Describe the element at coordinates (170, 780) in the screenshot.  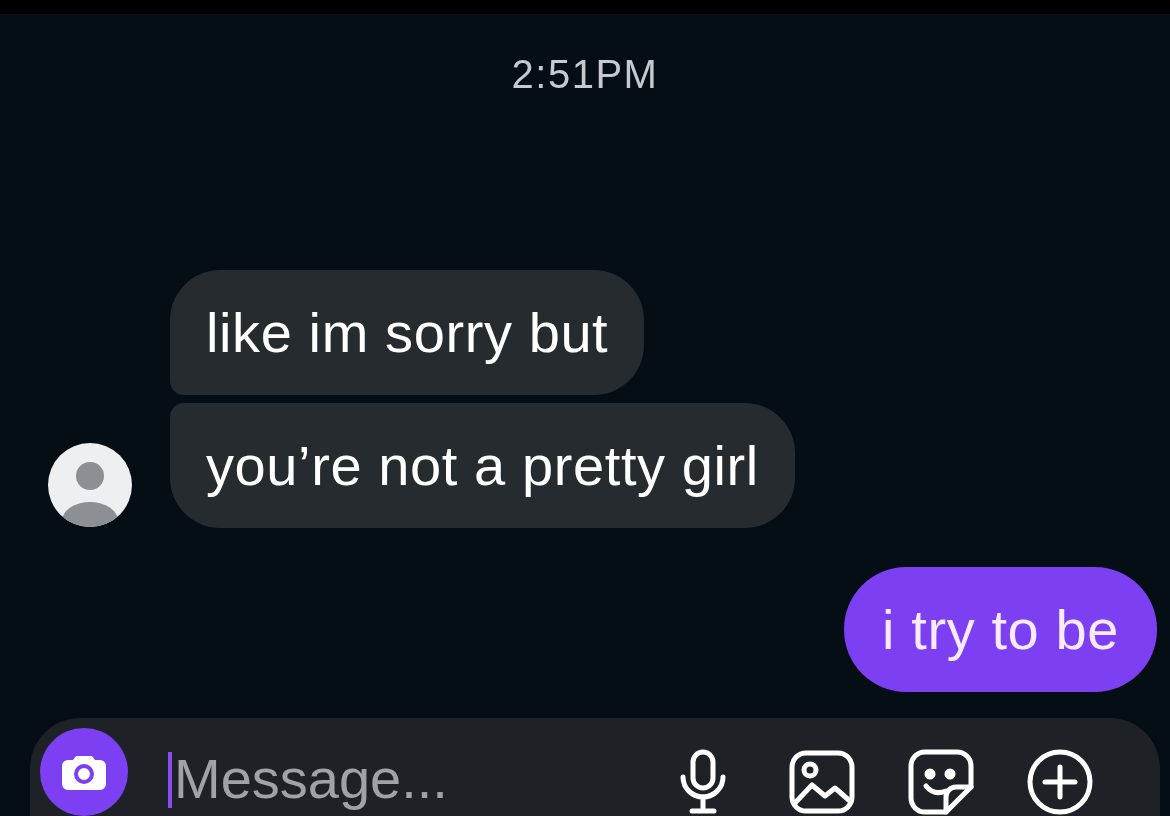
I see `text-cursor-icon` at that location.